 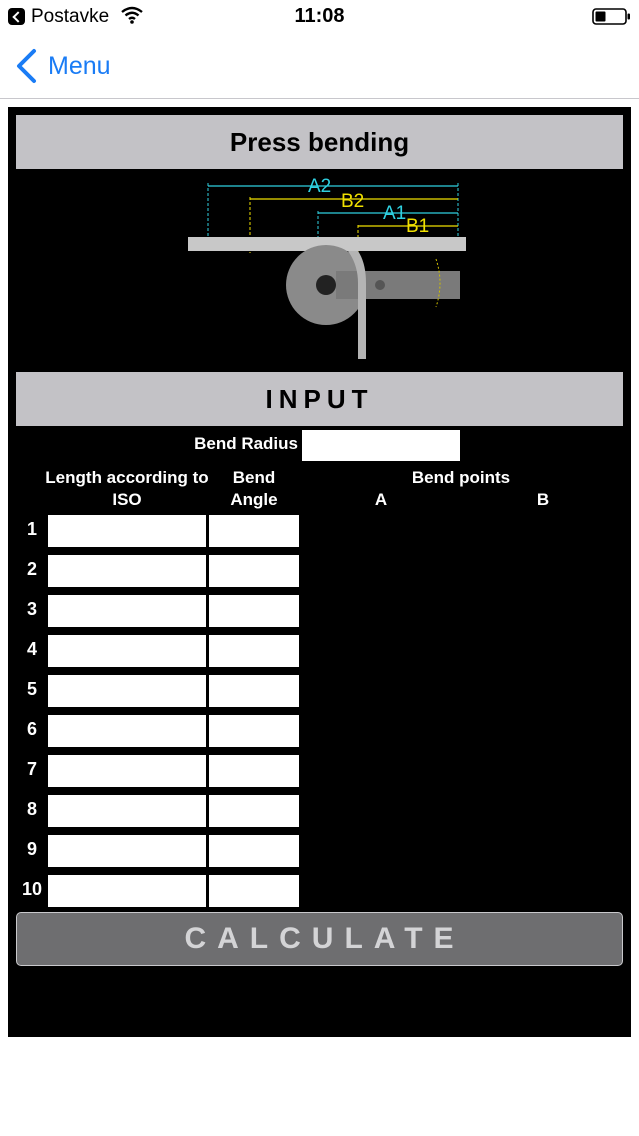 I want to click on column-header-point-b: B, so click(x=543, y=499).